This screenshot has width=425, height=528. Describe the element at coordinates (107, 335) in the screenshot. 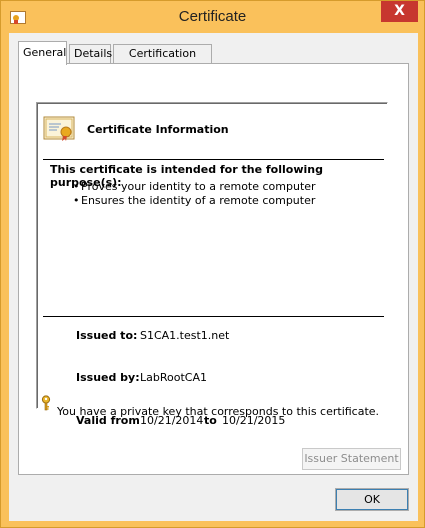

I see `issued-to-label: Issued to:` at that location.